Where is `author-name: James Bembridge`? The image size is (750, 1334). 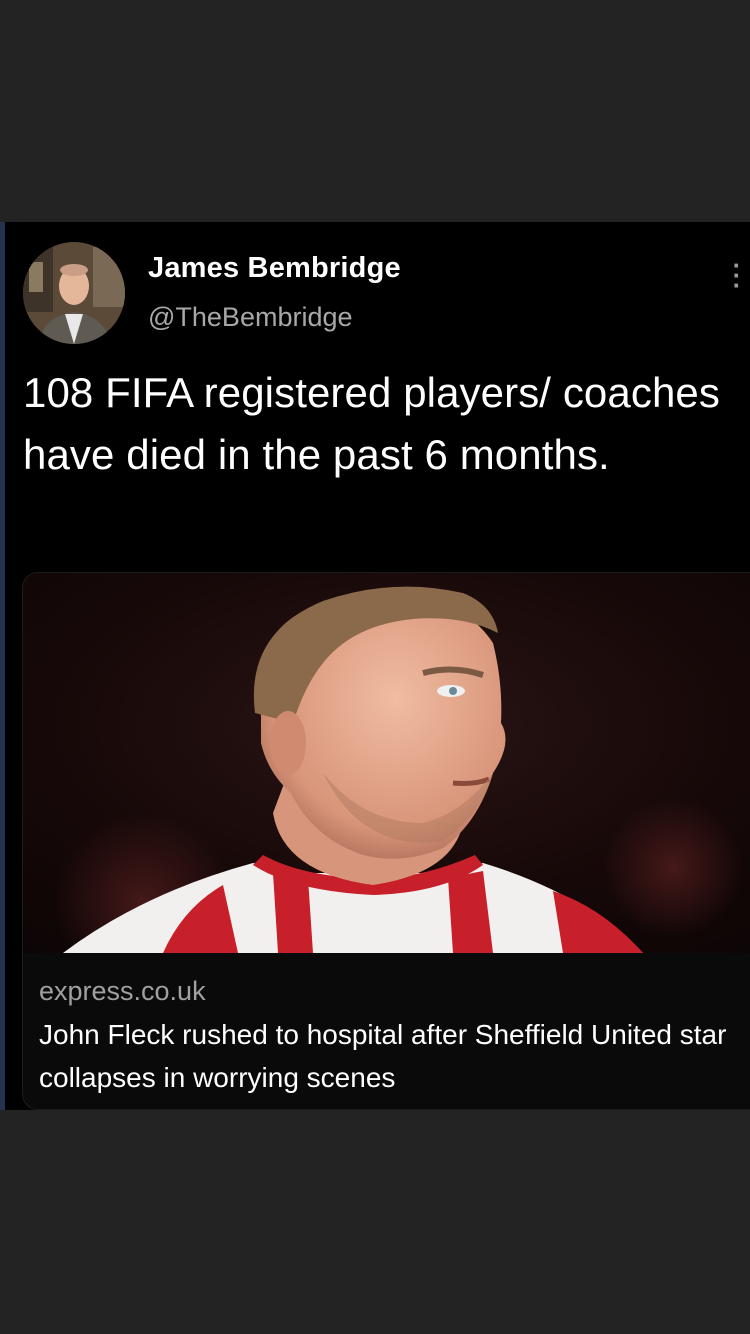
author-name: James Bembridge is located at coordinates (274, 268).